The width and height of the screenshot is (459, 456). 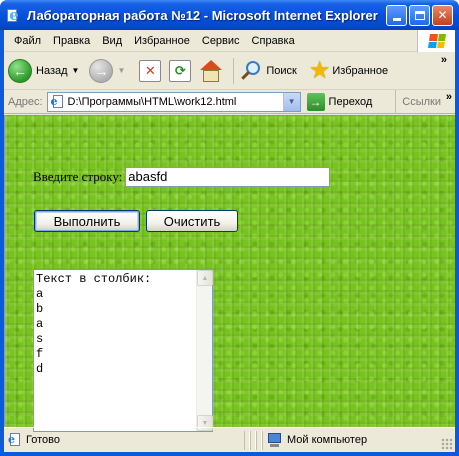 What do you see at coordinates (27, 41) in the screenshot?
I see `menu-file: Файл` at bounding box center [27, 41].